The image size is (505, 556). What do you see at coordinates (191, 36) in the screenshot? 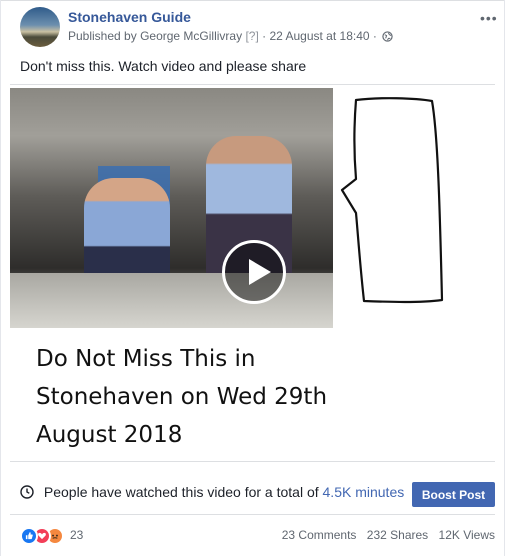
I see `author-link: George McGillivray` at bounding box center [191, 36].